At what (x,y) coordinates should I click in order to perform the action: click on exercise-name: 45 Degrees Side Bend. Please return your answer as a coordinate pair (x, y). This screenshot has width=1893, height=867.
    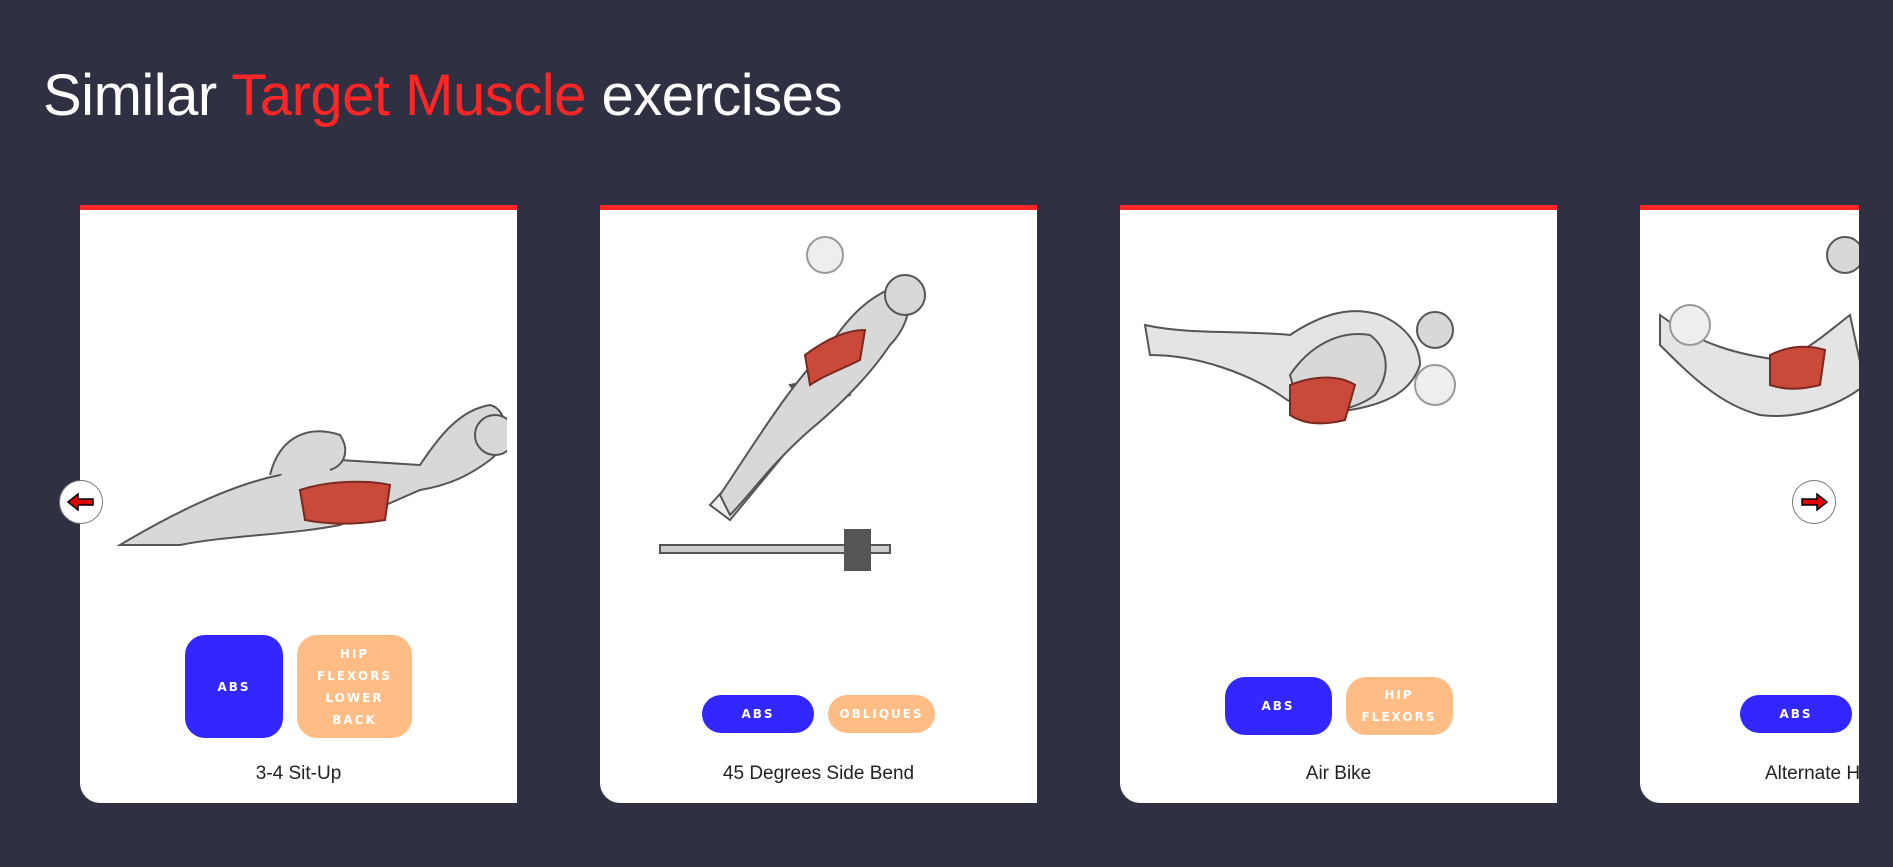
    Looking at the image, I should click on (818, 773).